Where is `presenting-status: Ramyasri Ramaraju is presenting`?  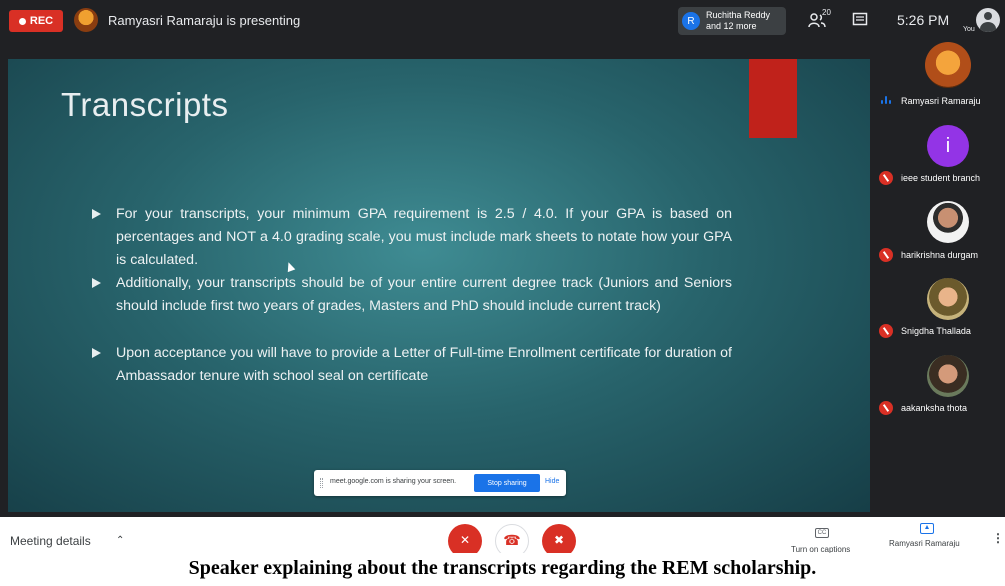
presenting-status: Ramyasri Ramaraju is presenting is located at coordinates (204, 20).